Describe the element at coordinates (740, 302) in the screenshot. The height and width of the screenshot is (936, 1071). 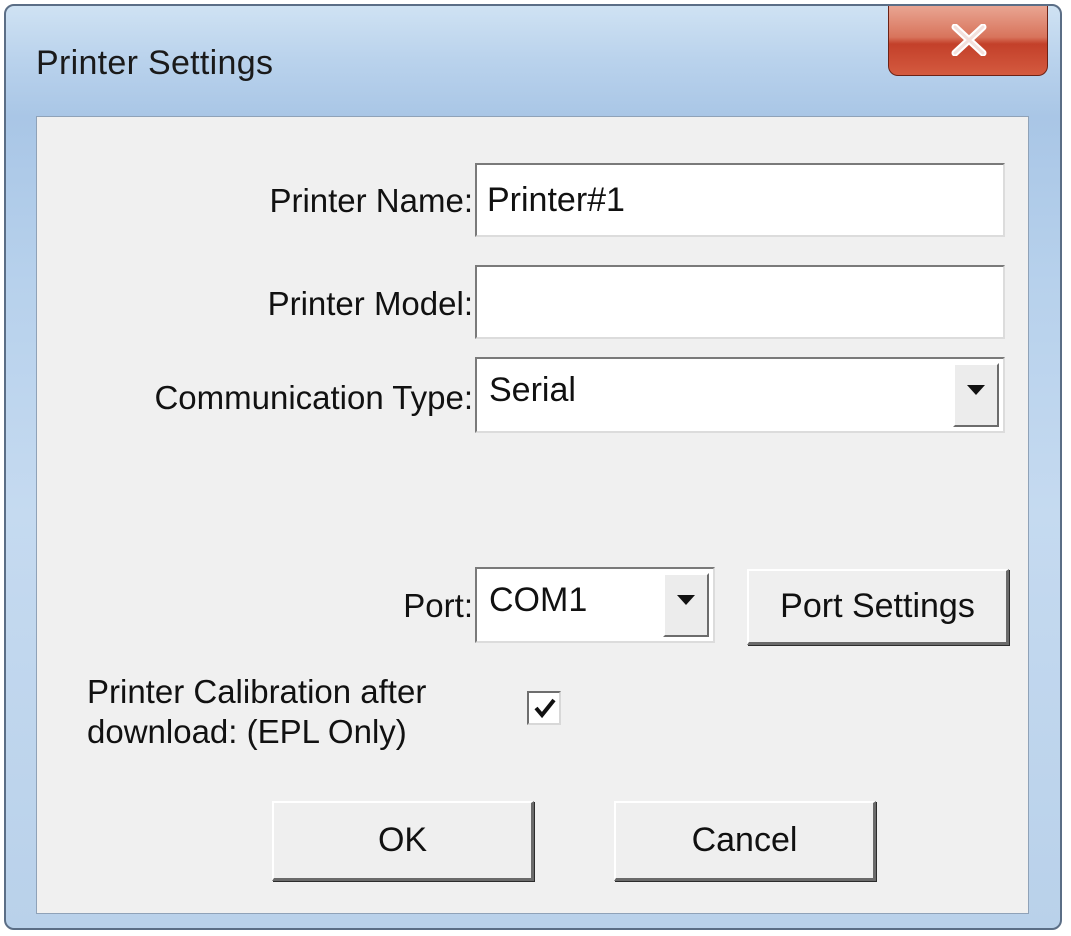
I see `printer-model-input` at that location.